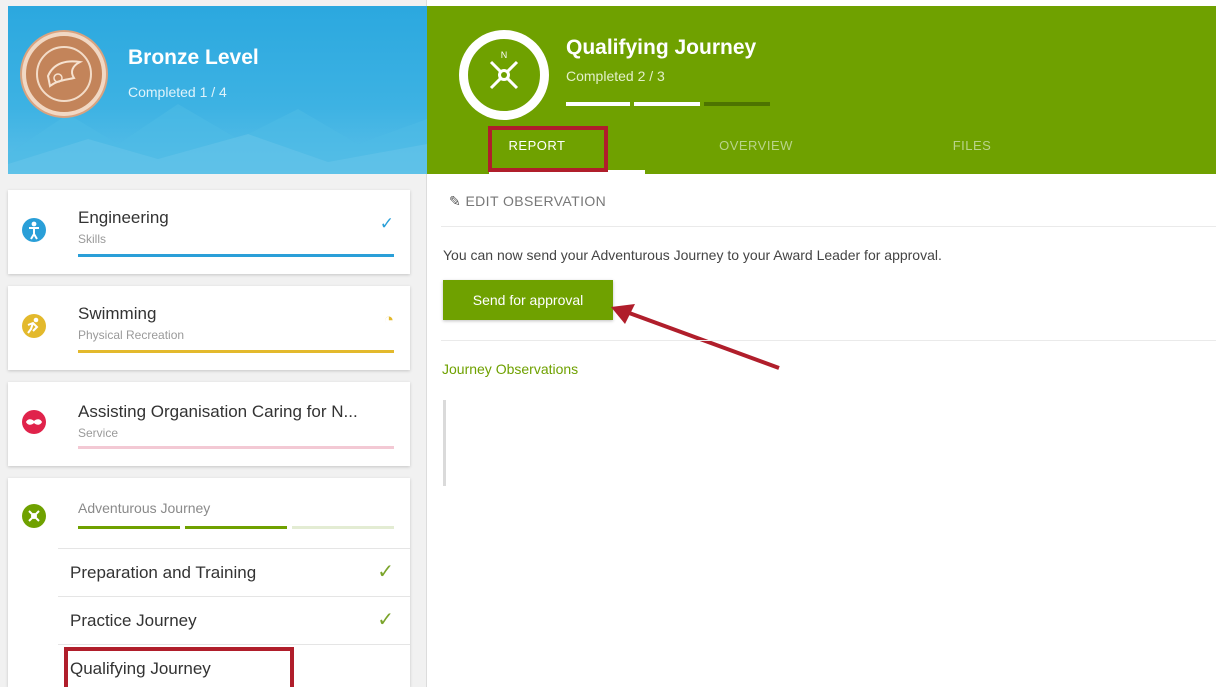 This screenshot has width=1216, height=687. I want to click on level-header: Bronze Level Completed 1 / 4, so click(217, 90).